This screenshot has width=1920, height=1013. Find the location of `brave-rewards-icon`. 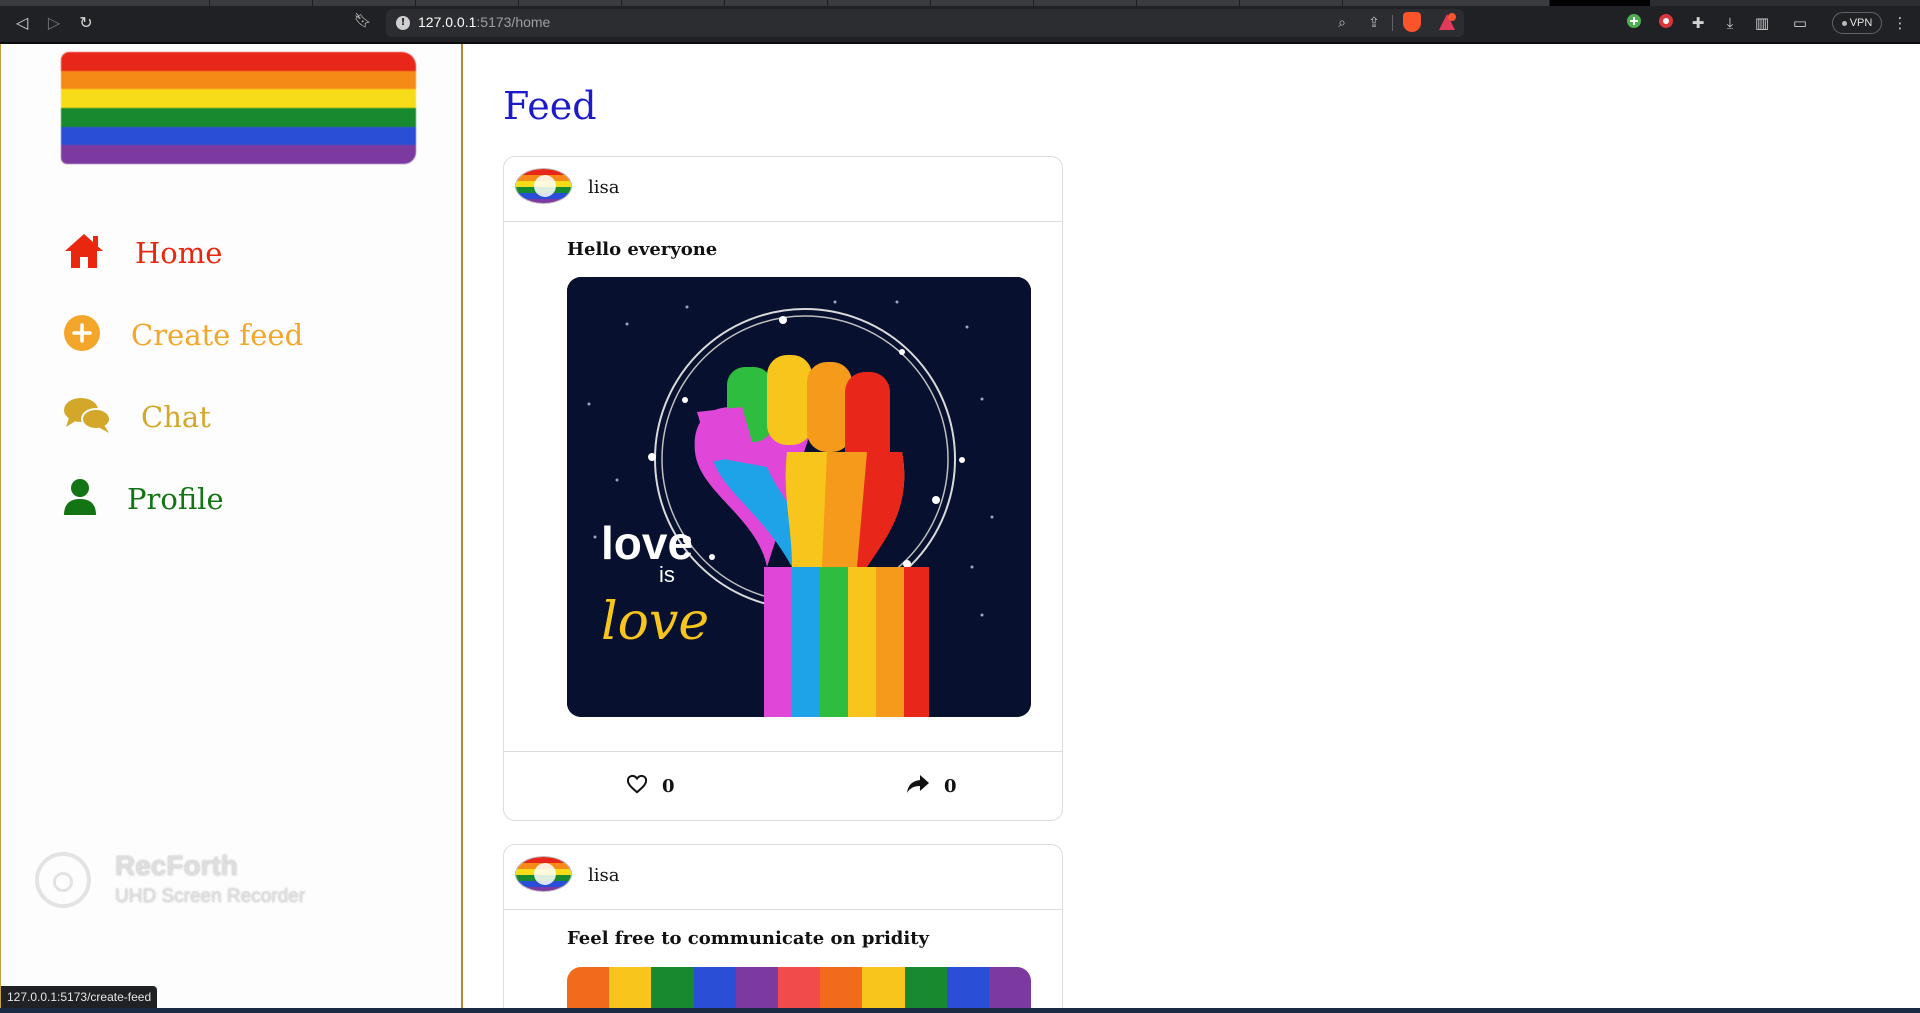

brave-rewards-icon is located at coordinates (1447, 22).